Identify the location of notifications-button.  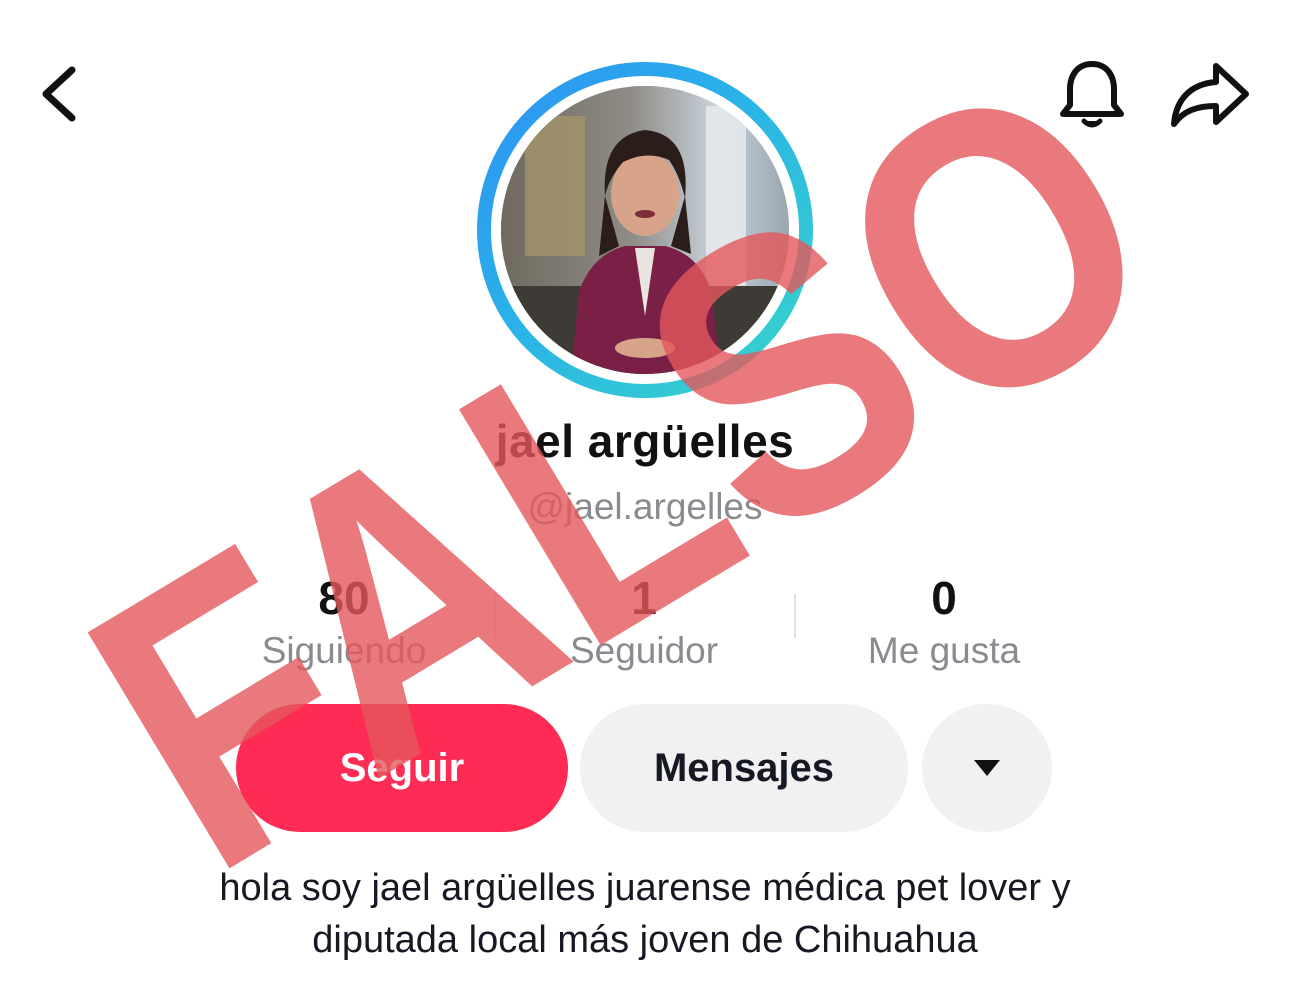
(1092, 95).